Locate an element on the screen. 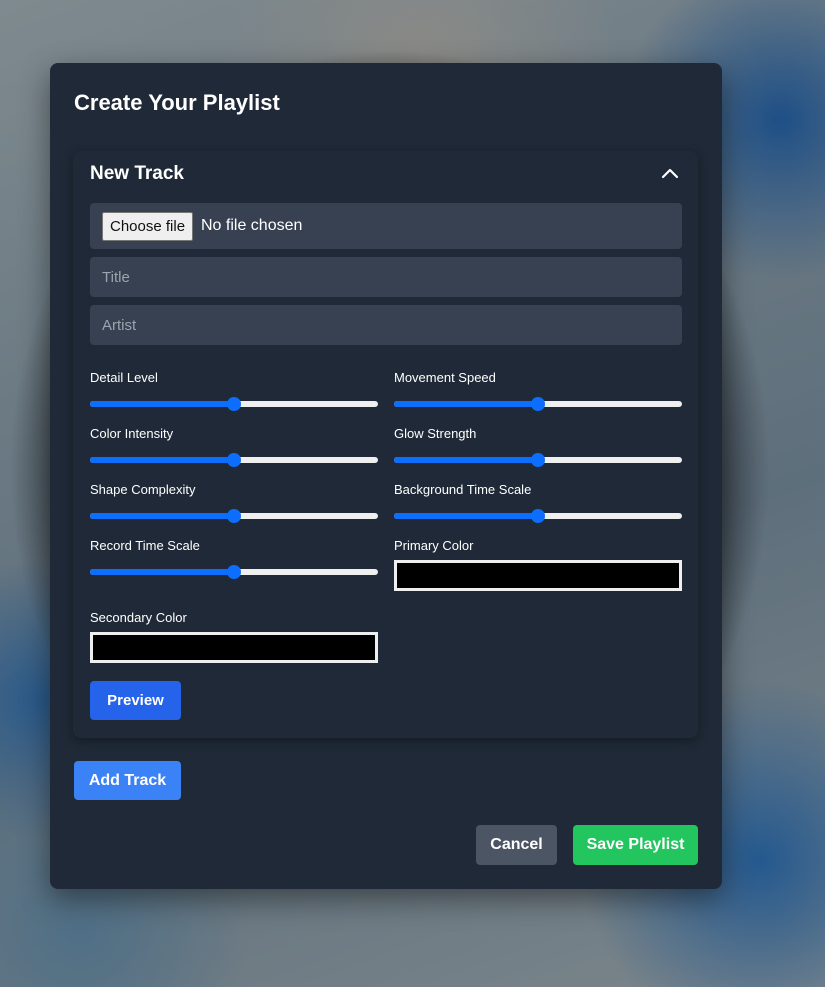  track-title: New Track is located at coordinates (137, 173).